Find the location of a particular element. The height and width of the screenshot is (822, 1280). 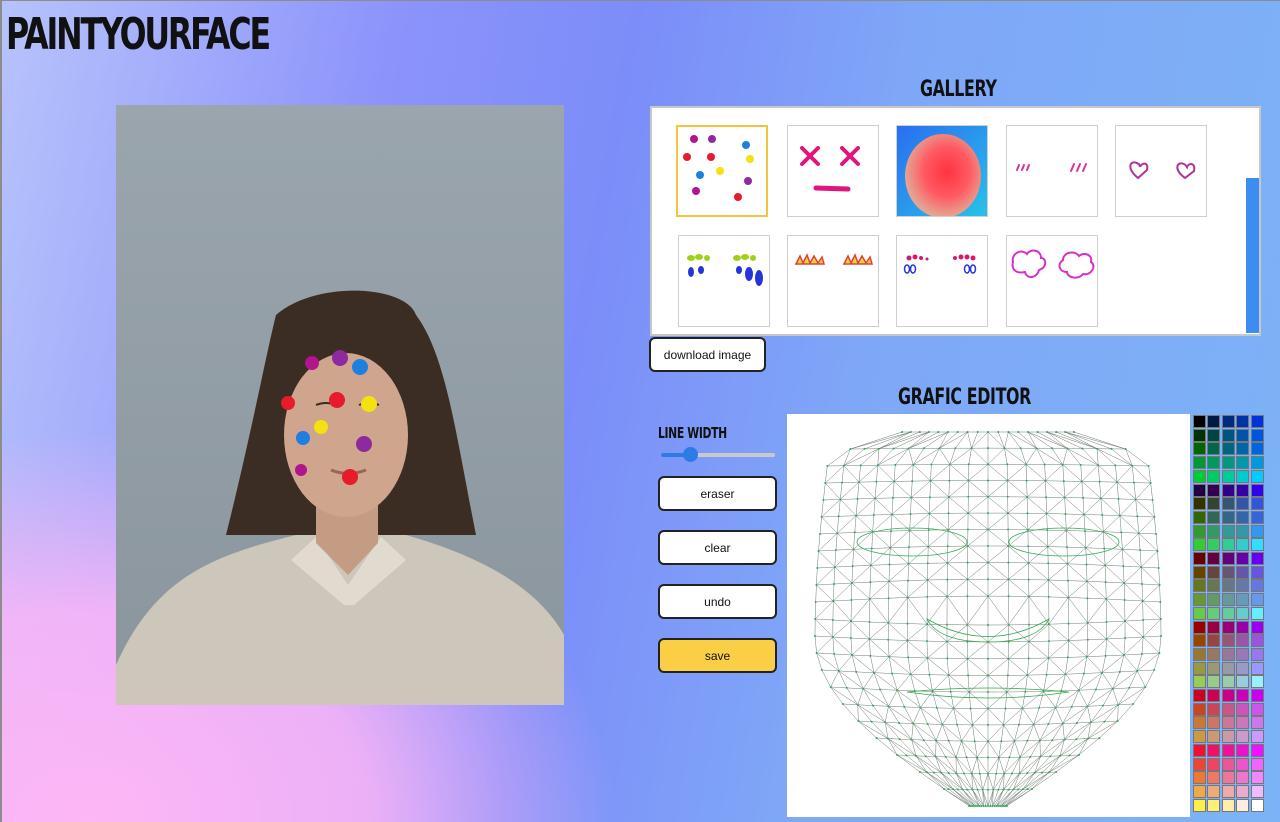

gallery-item-flames is located at coordinates (833, 281).